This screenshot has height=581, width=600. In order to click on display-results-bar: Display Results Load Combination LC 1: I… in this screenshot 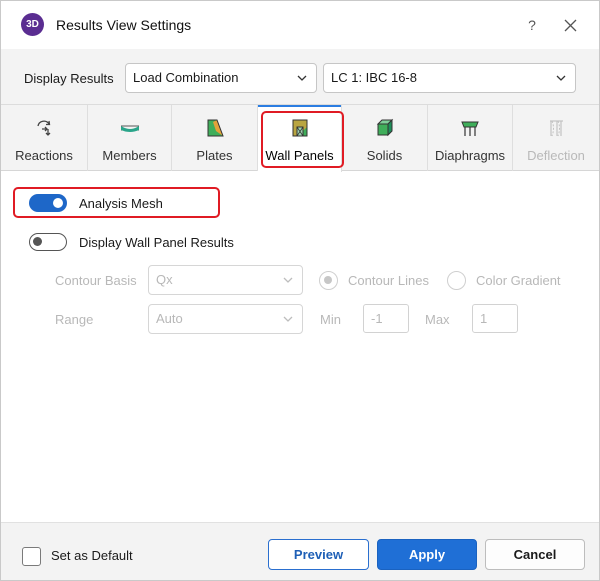, I will do `click(300, 77)`.